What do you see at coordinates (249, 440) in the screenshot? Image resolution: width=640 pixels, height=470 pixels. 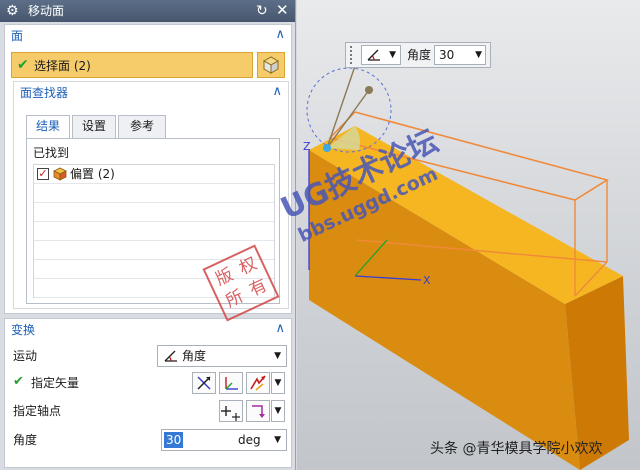 I see `angle-unit: deg` at bounding box center [249, 440].